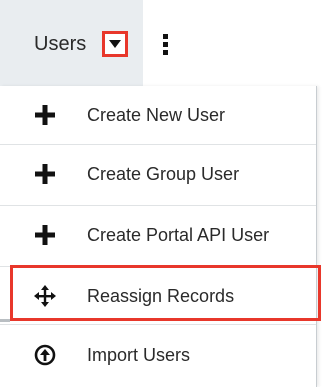 This screenshot has width=323, height=387. What do you see at coordinates (5, 320) in the screenshot?
I see `background-edge` at bounding box center [5, 320].